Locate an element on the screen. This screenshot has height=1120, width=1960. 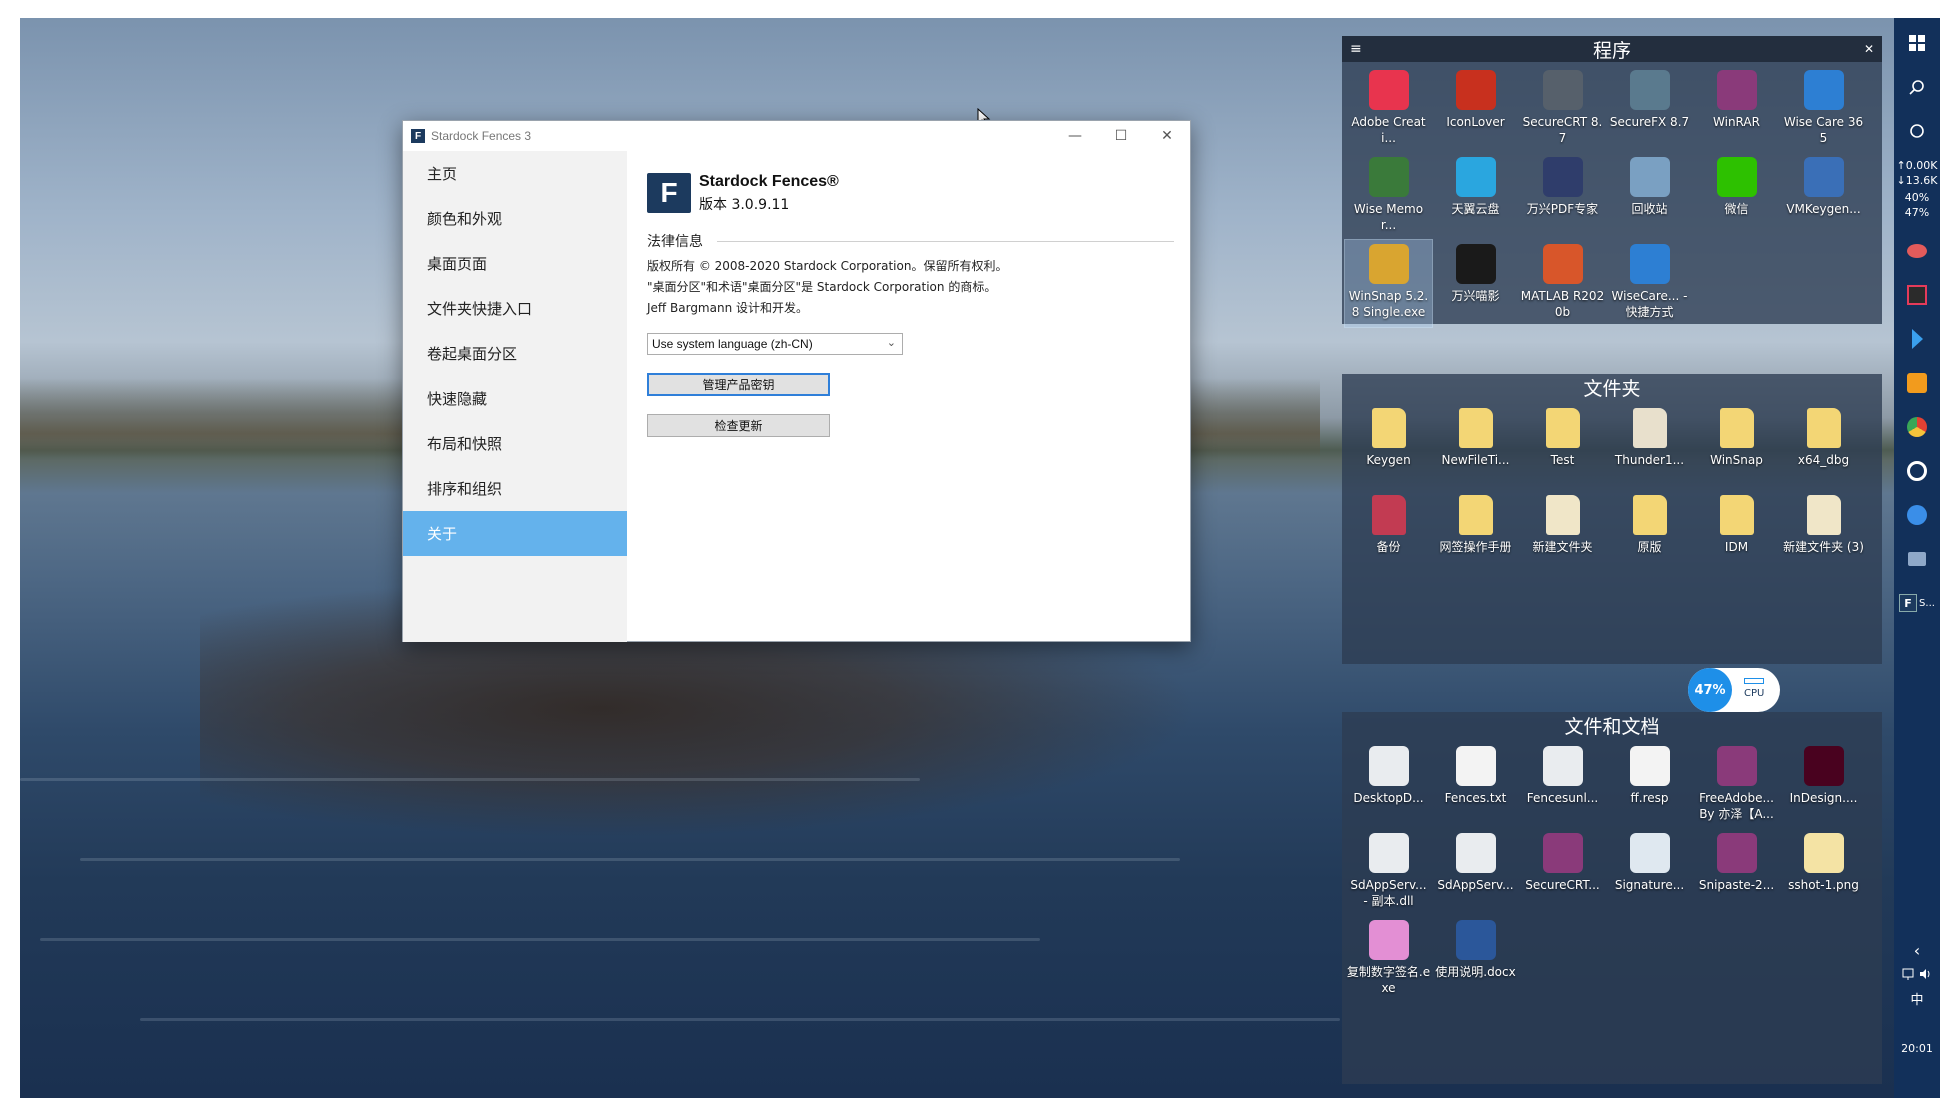
close-icon: ✕ is located at coordinates (1869, 49).